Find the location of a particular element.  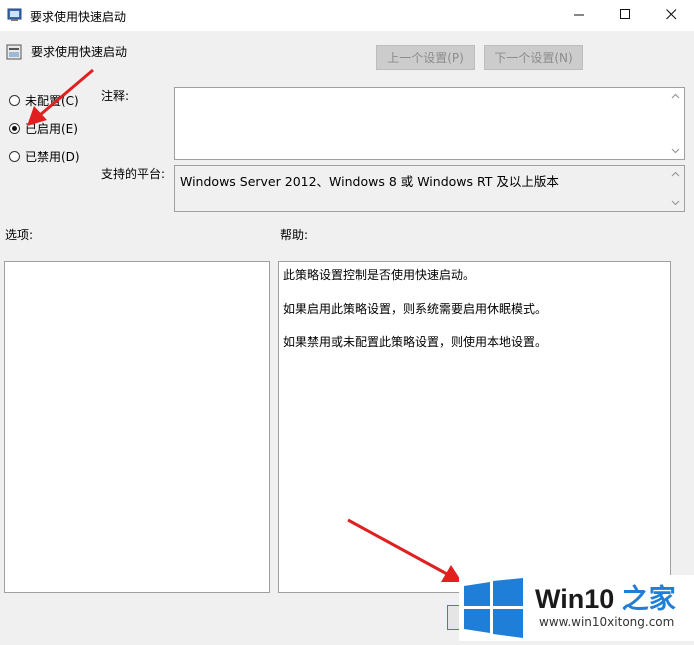

windows-logo-icon is located at coordinates (493, 608).